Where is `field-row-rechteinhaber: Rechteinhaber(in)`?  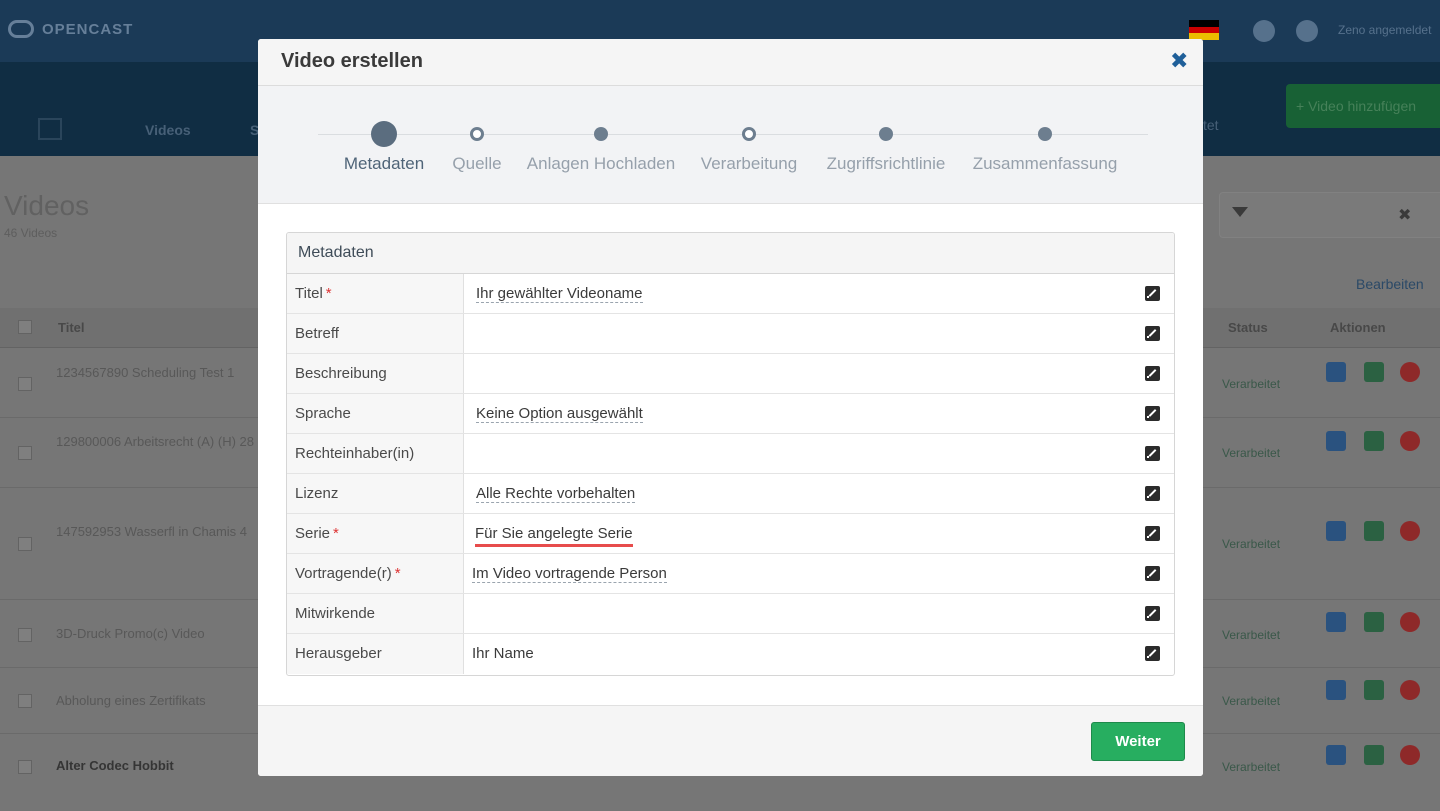
field-row-rechteinhaber: Rechteinhaber(in) is located at coordinates (730, 454).